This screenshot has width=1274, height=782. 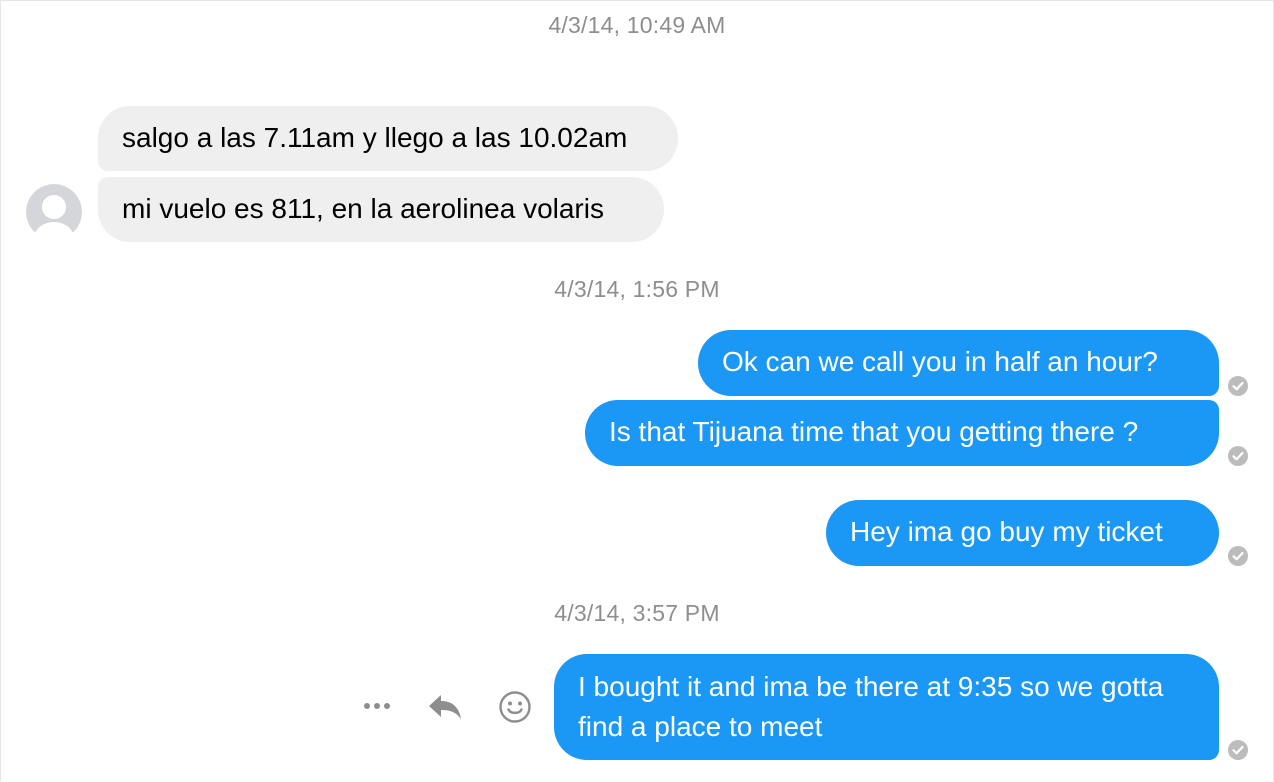 I want to click on message-text: mi vuelo es 811, en la aerolinea volaris, so click(x=363, y=208).